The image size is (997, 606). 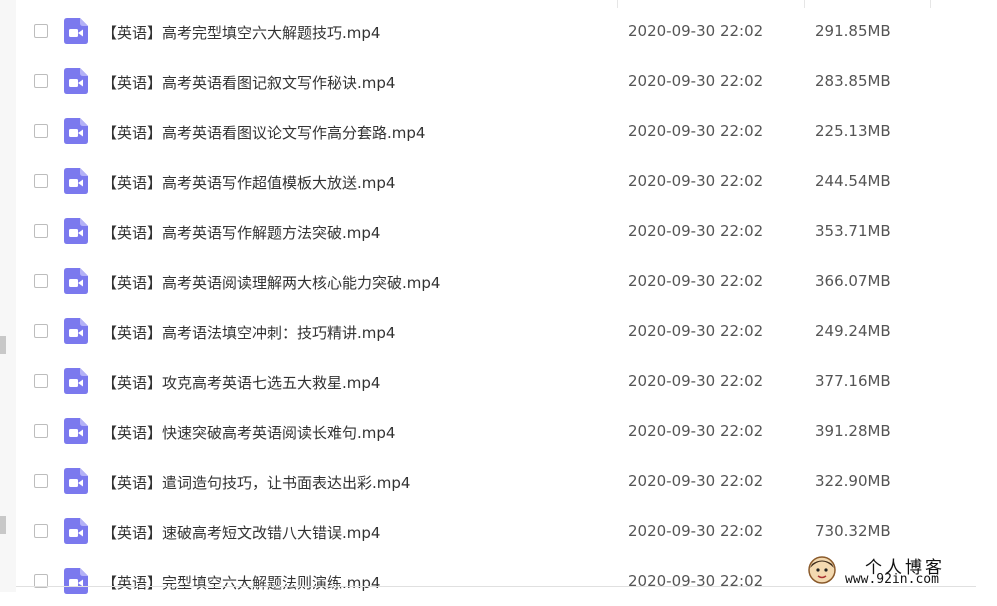 I want to click on file-name: 【英语】高考英语写作超值模板大放送.mp4, so click(x=248, y=182).